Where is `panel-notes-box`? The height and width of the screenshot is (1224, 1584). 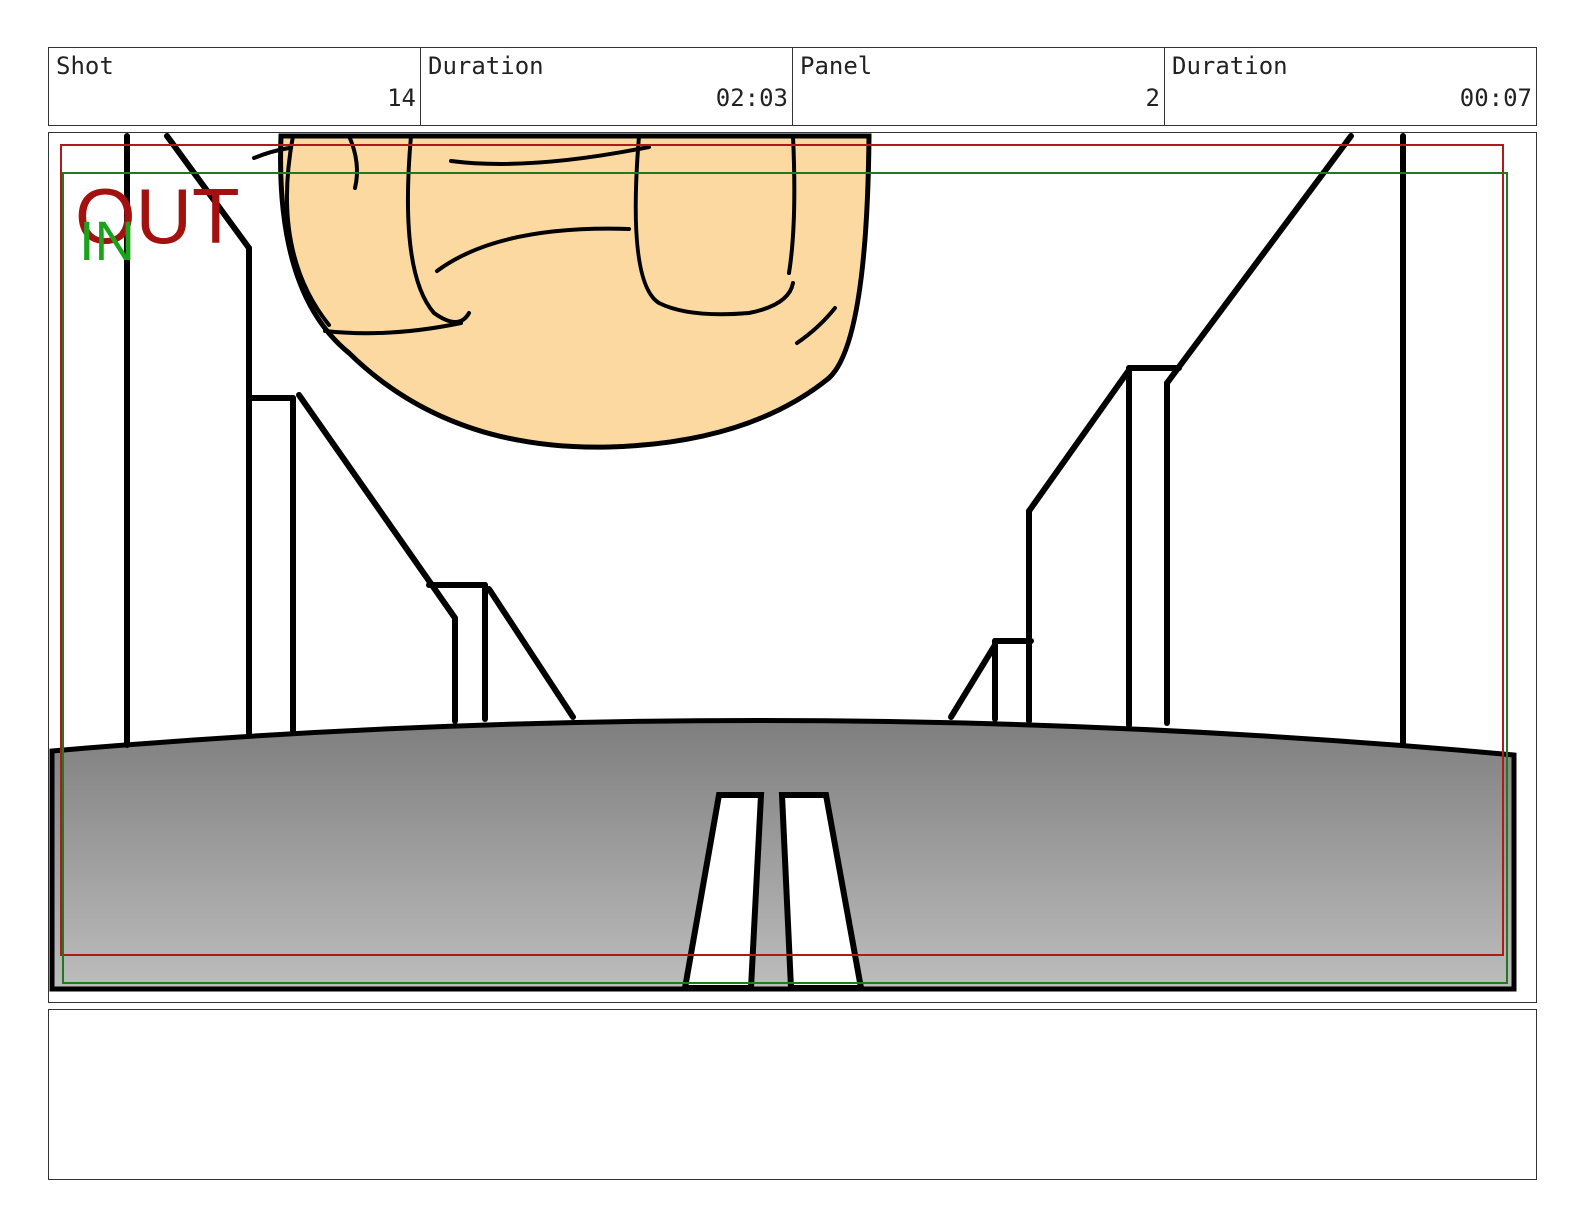
panel-notes-box is located at coordinates (792, 1094).